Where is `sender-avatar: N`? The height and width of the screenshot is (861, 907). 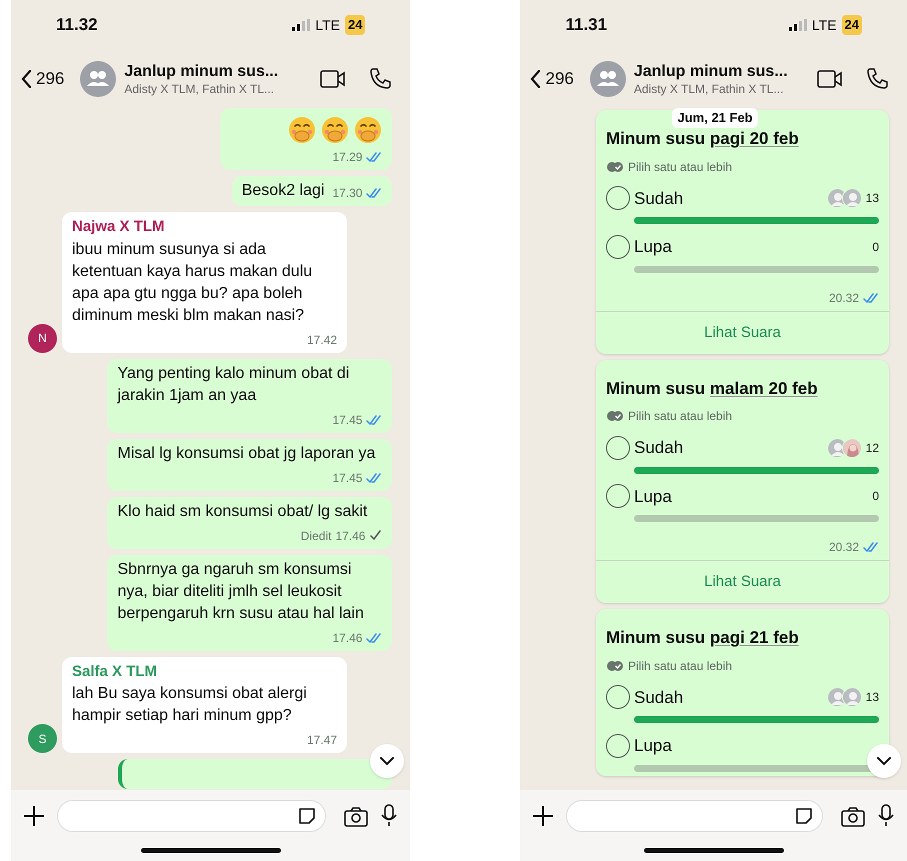
sender-avatar: N is located at coordinates (42, 338).